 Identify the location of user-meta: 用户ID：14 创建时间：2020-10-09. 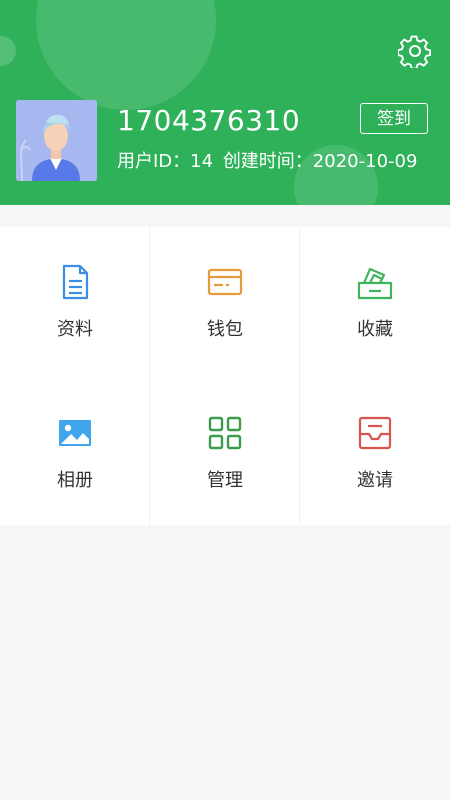
(269, 160).